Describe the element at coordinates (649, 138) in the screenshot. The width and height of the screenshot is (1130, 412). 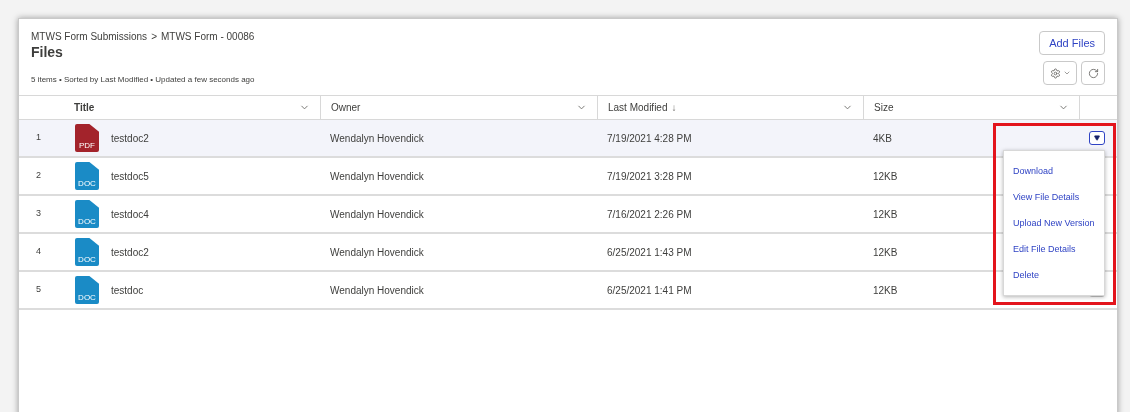
I see `modified-cell-text: 7/19/2021 4:28 PM` at that location.